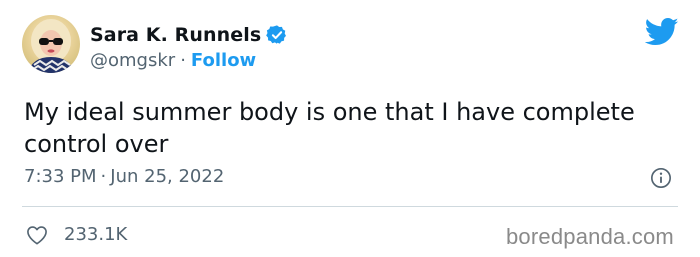 This screenshot has width=700, height=257. I want to click on author-handle: @omgskr, so click(132, 60).